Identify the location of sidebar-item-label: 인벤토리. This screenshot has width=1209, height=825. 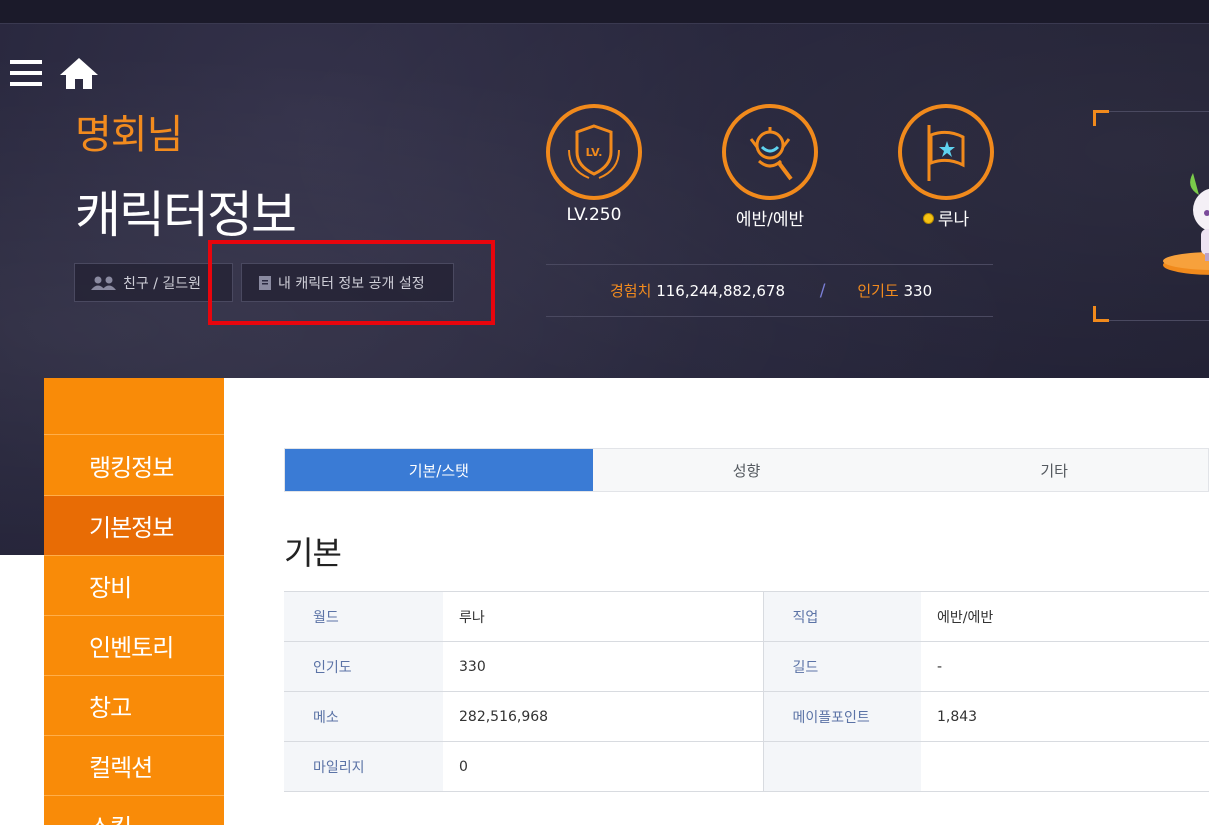
(131, 648).